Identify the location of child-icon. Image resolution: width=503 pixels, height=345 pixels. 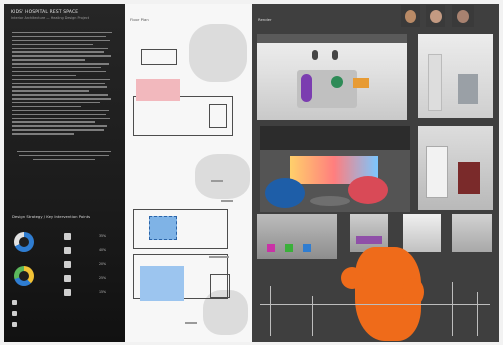
(67, 264).